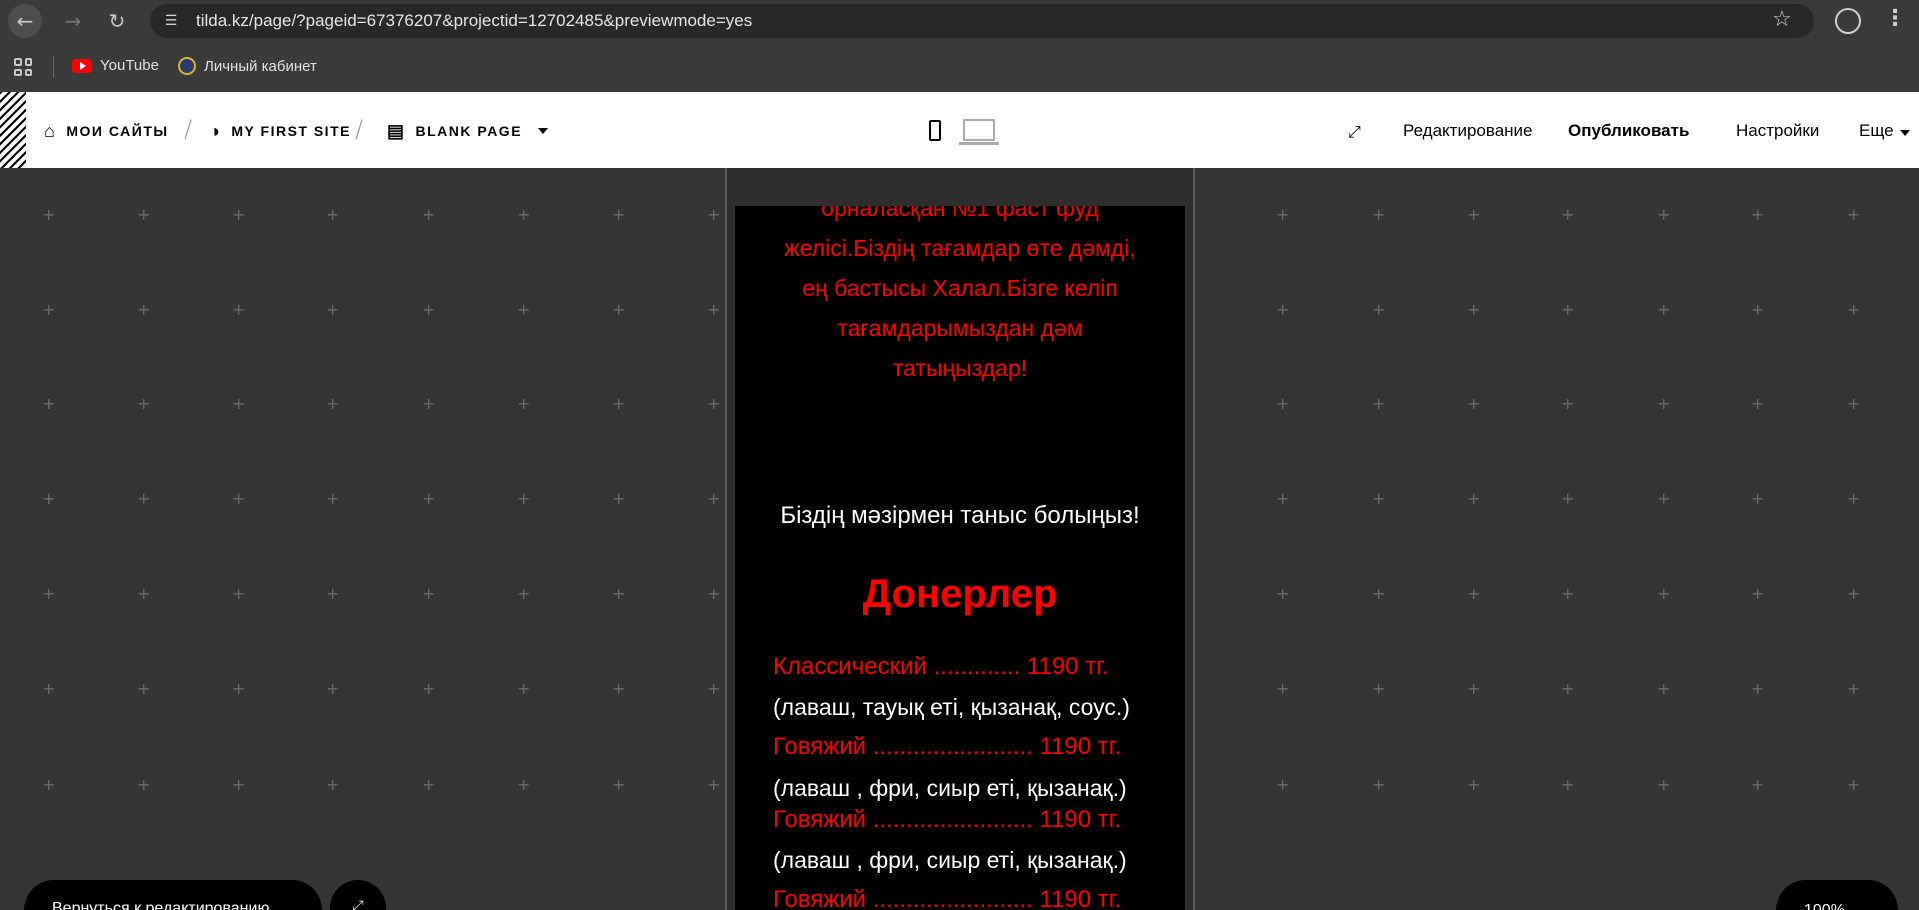 The height and width of the screenshot is (910, 1919). Describe the element at coordinates (1777, 131) in the screenshot. I see `settings-button: Настройки` at that location.